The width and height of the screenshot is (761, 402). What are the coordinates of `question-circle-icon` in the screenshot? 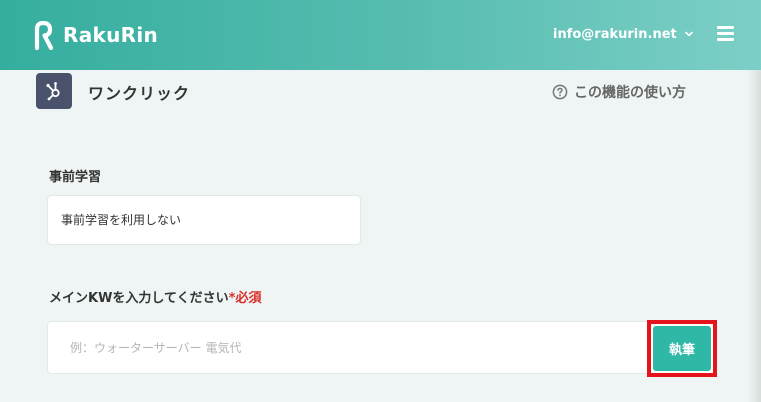 It's located at (560, 92).